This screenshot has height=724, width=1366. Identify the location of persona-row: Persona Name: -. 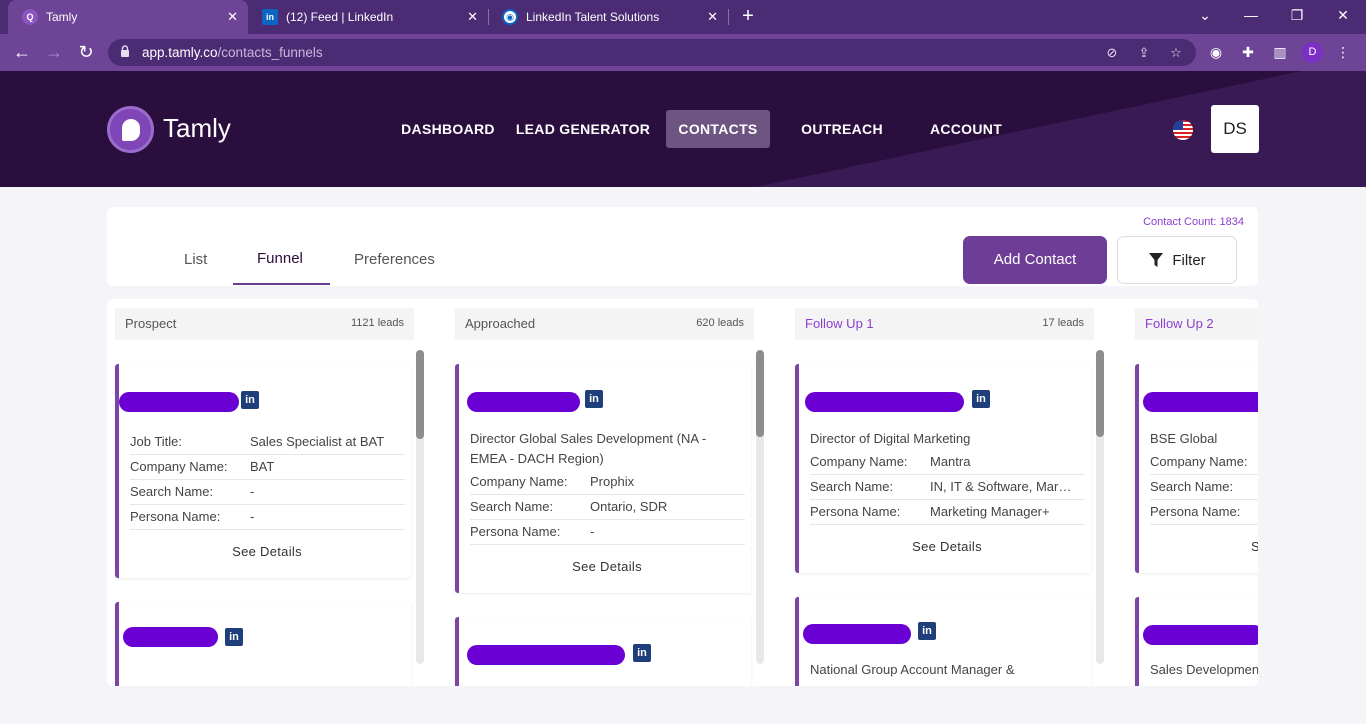
(267, 517).